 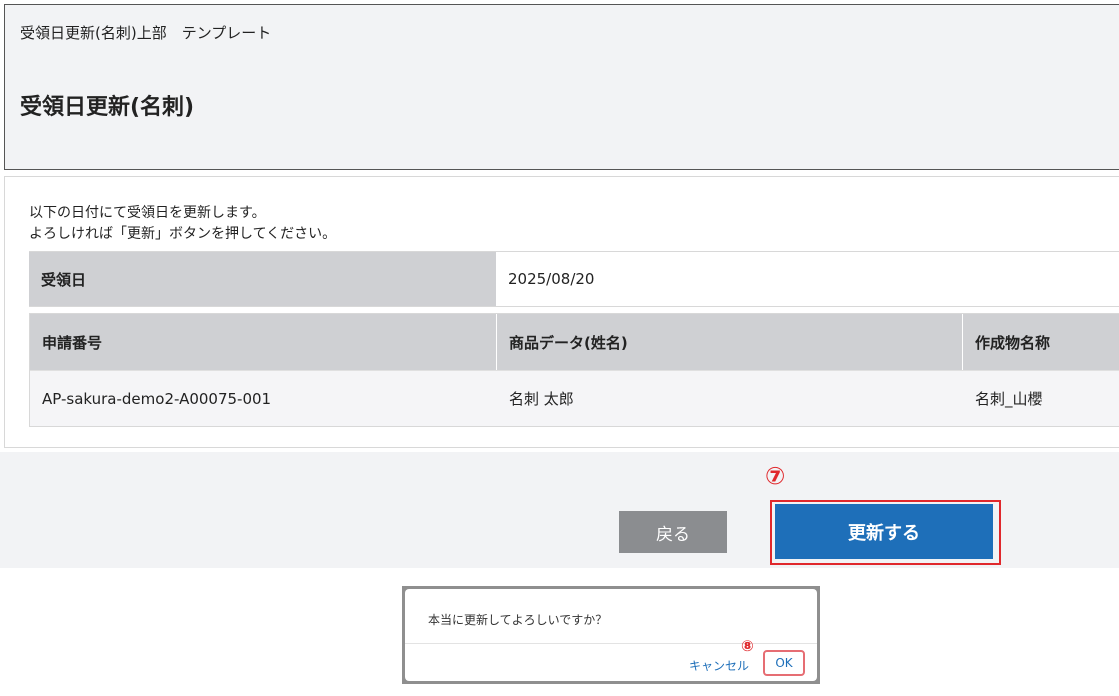 I want to click on table-header-row: 申請番号 商品データ(姓名) 作成物名称, so click(x=574, y=342).